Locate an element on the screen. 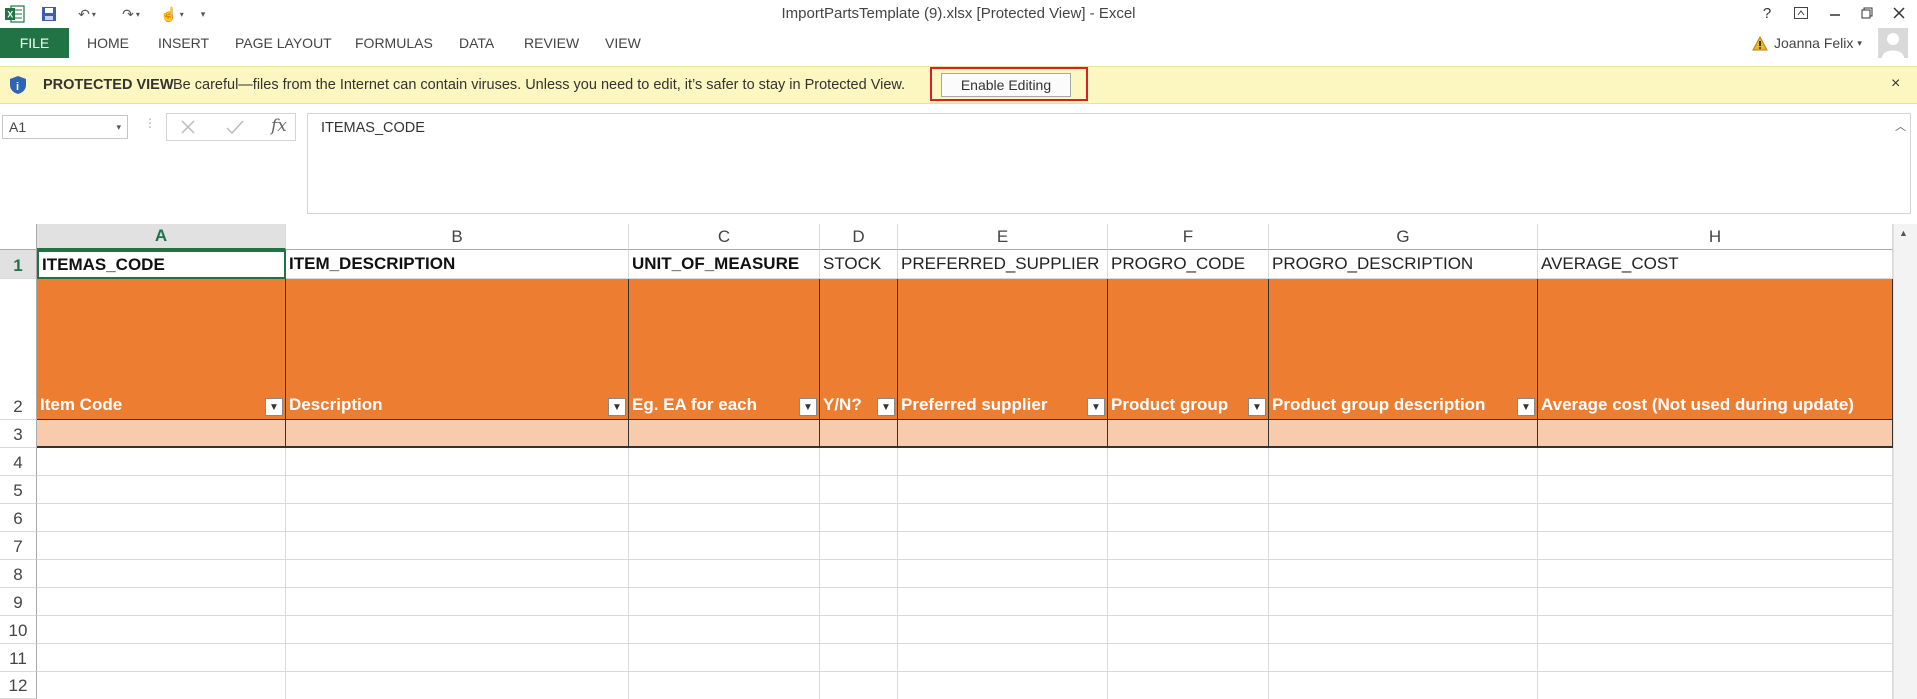 This screenshot has width=1917, height=699. collapse-formula-bar-icon: ︿ is located at coordinates (1900, 126).